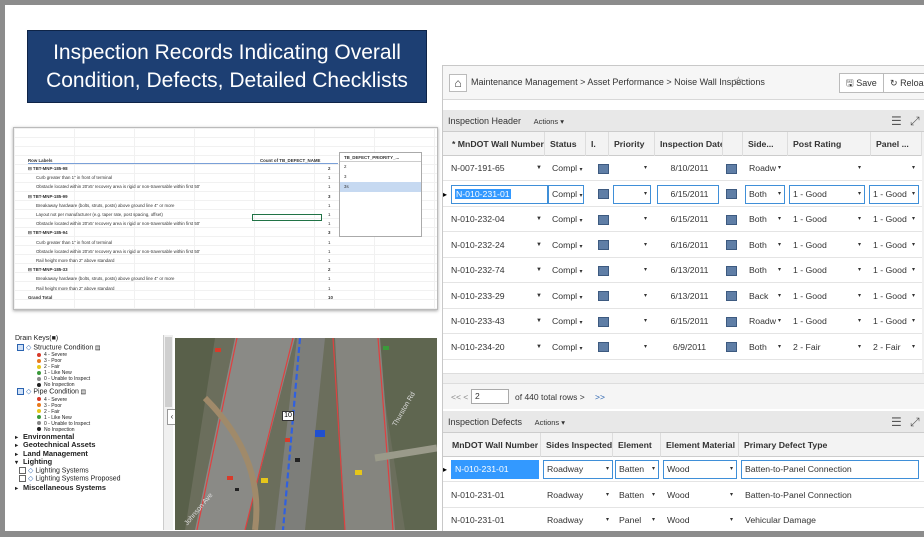 The image size is (924, 537). What do you see at coordinates (689, 144) in the screenshot?
I see `column-header: Inspection Date` at bounding box center [689, 144].